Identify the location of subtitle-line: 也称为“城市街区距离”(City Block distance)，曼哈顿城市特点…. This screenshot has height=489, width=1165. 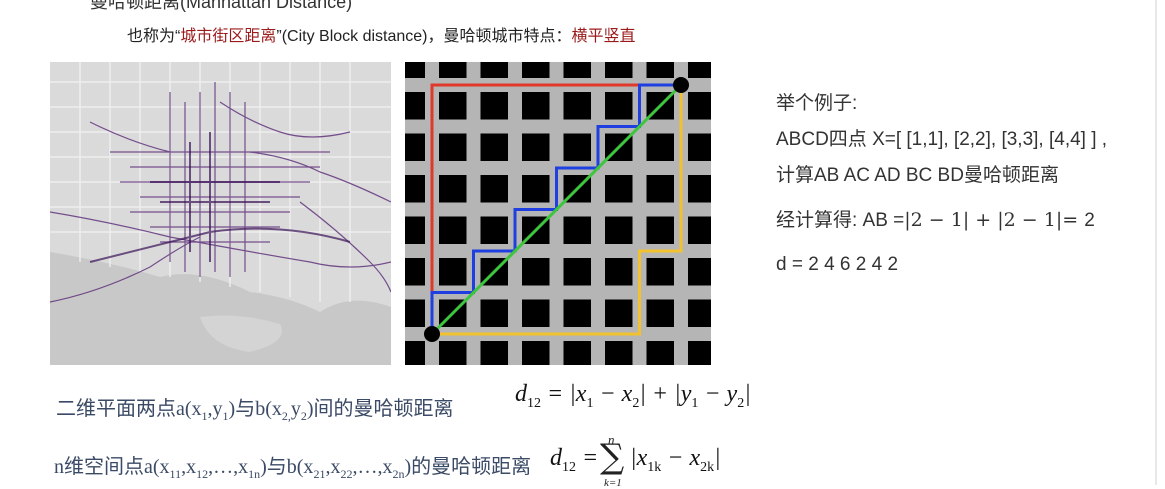
(381, 34).